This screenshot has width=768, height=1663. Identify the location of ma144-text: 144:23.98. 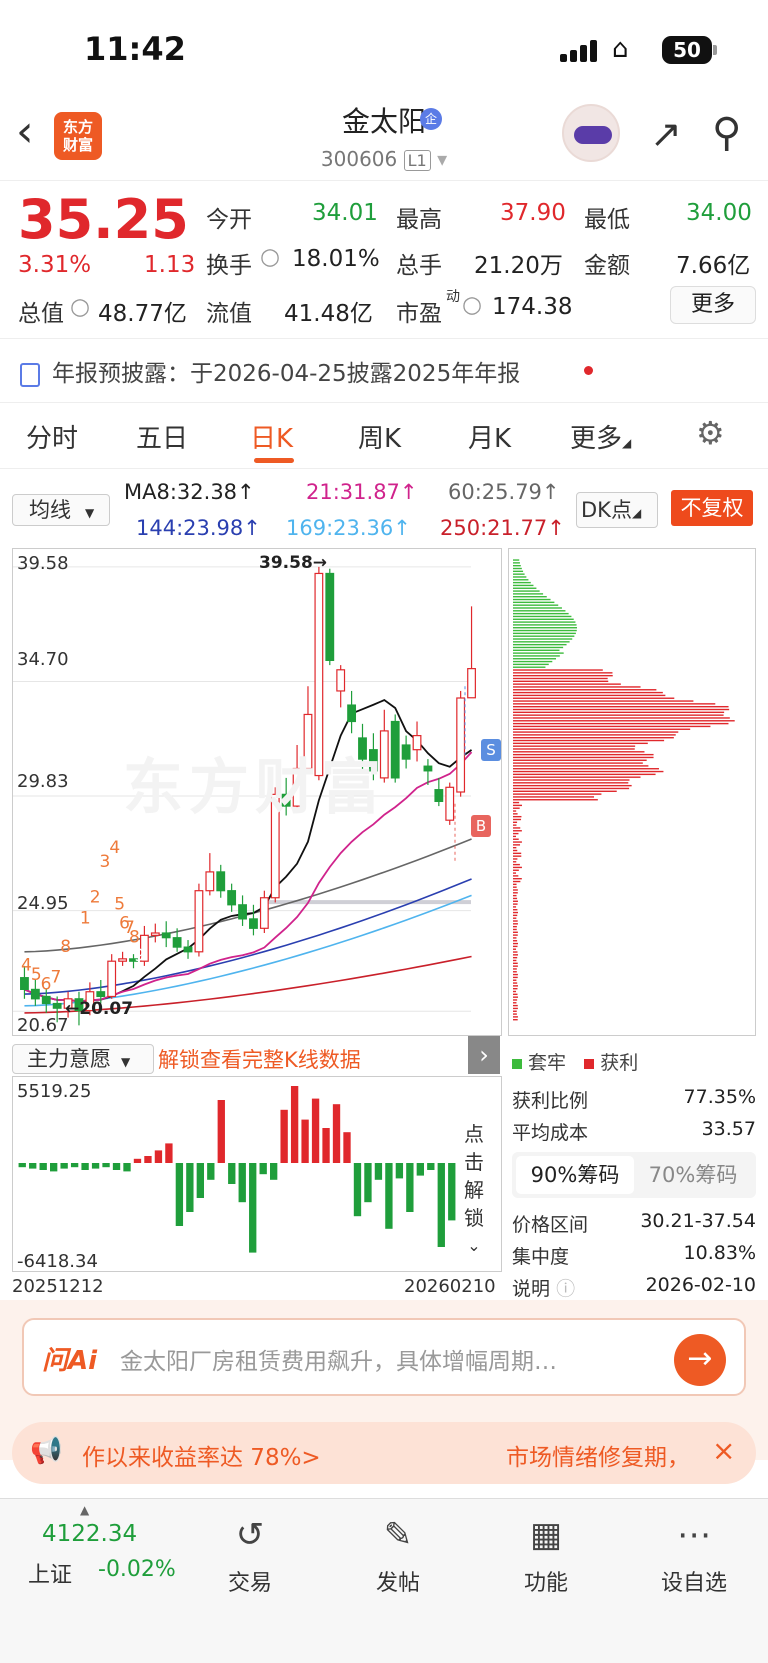
(190, 528).